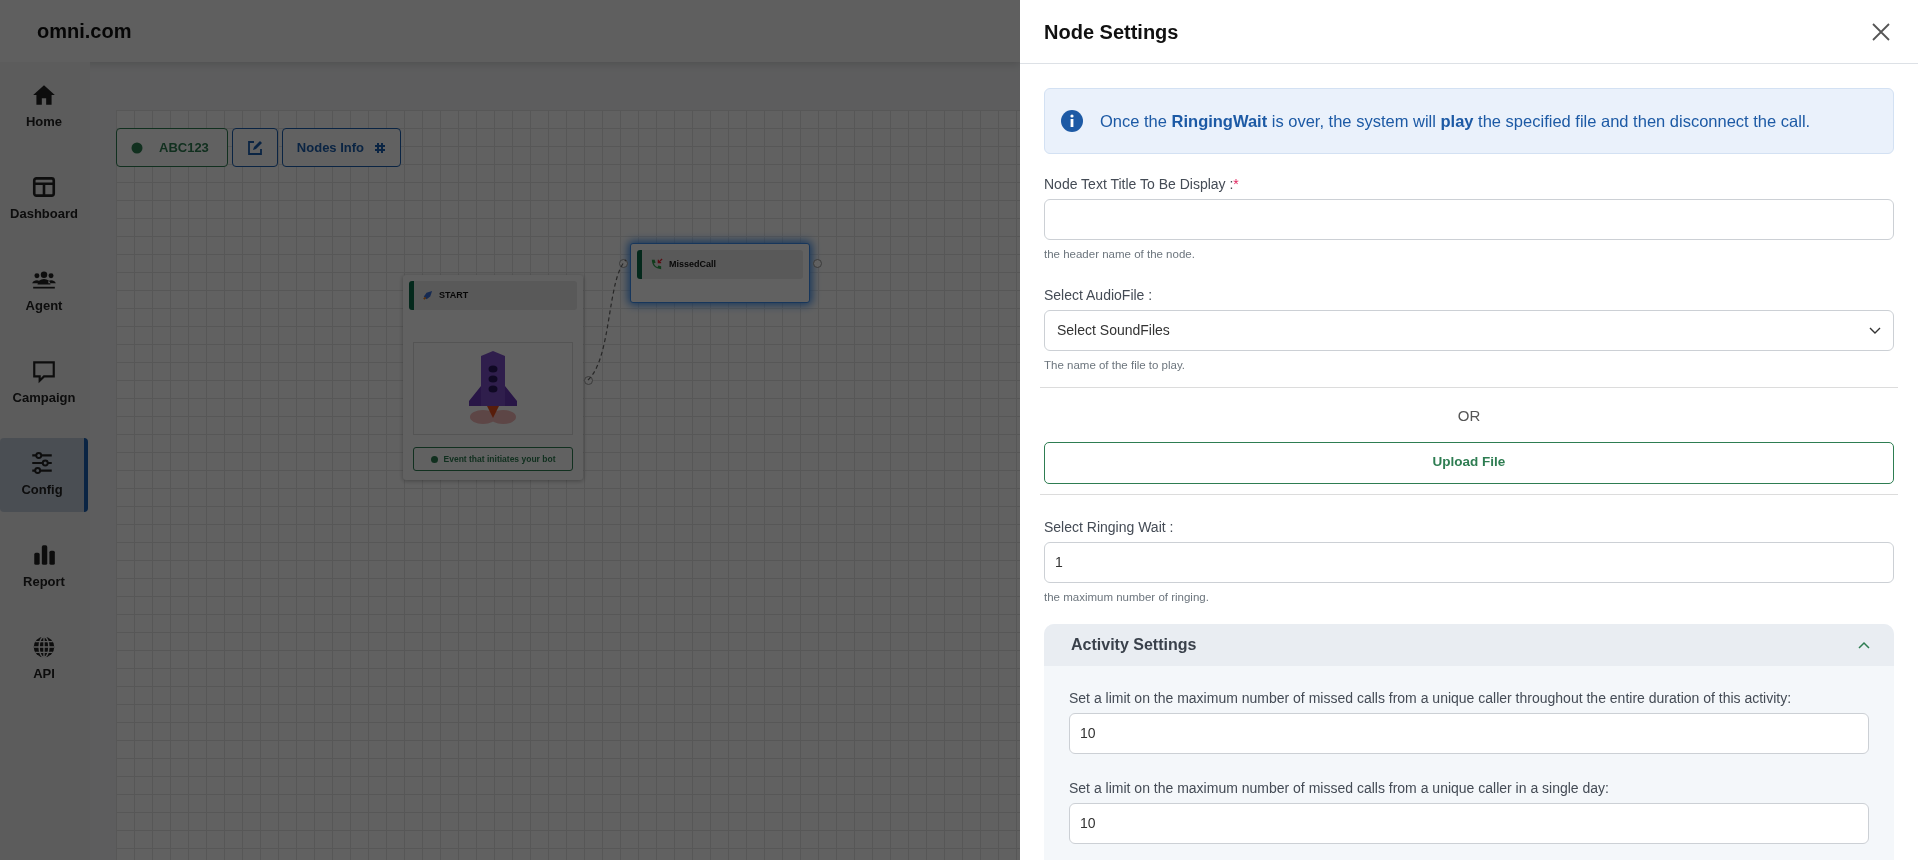 This screenshot has height=860, width=1918. What do you see at coordinates (493, 459) in the screenshot?
I see `event-label: Event that initiates your bot` at bounding box center [493, 459].